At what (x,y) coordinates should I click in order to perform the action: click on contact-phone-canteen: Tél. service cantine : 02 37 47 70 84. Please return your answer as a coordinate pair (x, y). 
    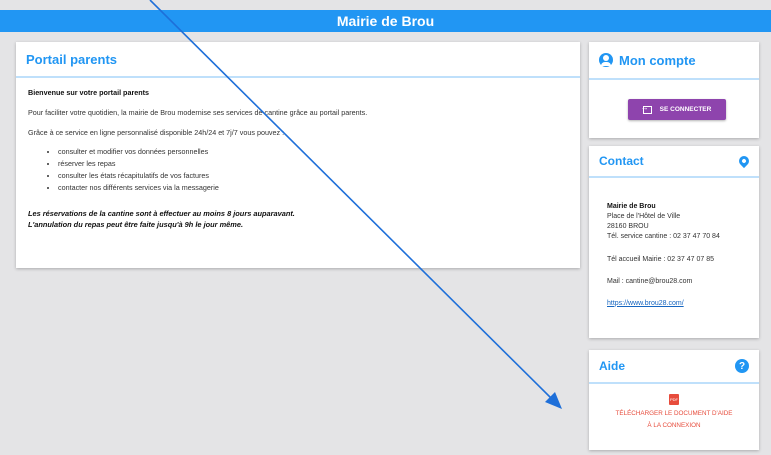
    Looking at the image, I should click on (663, 237).